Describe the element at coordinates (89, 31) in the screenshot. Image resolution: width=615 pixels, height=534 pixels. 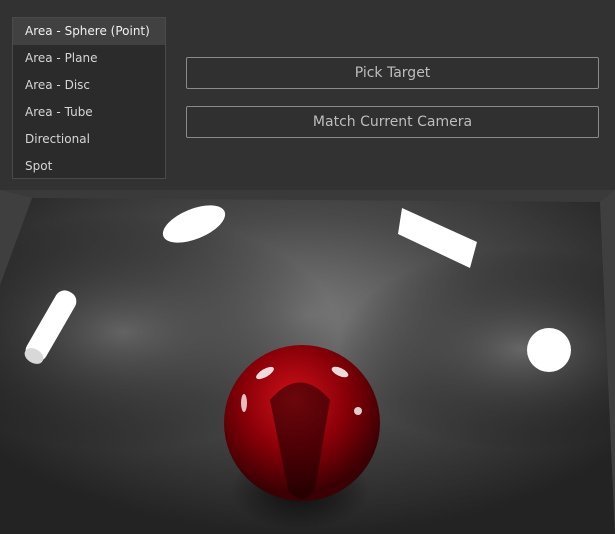
I see `light-type-option-sphere: Area - Sphere (Point)` at that location.